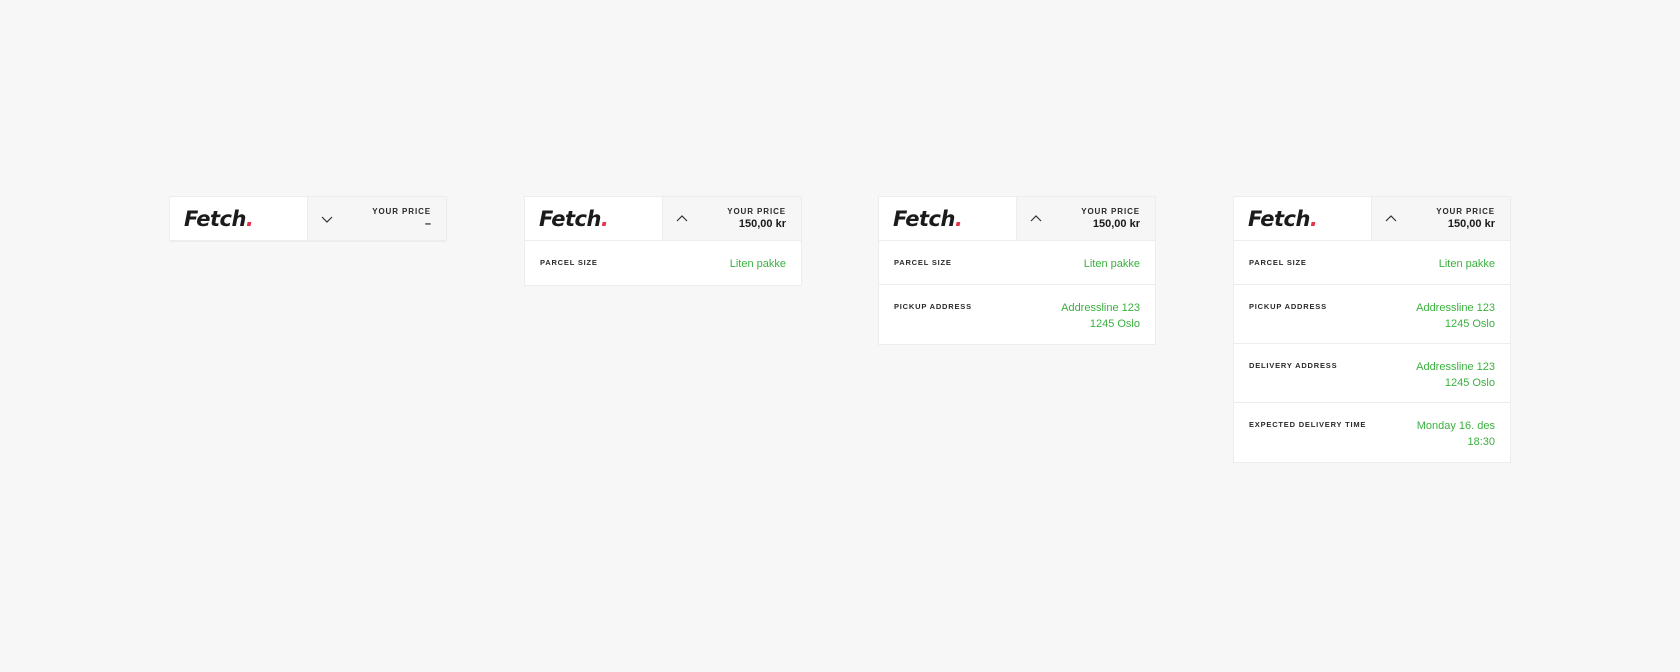 This screenshot has height=672, width=1680. I want to click on row-label: EXPECTED DELIVERY TIME, so click(1308, 424).